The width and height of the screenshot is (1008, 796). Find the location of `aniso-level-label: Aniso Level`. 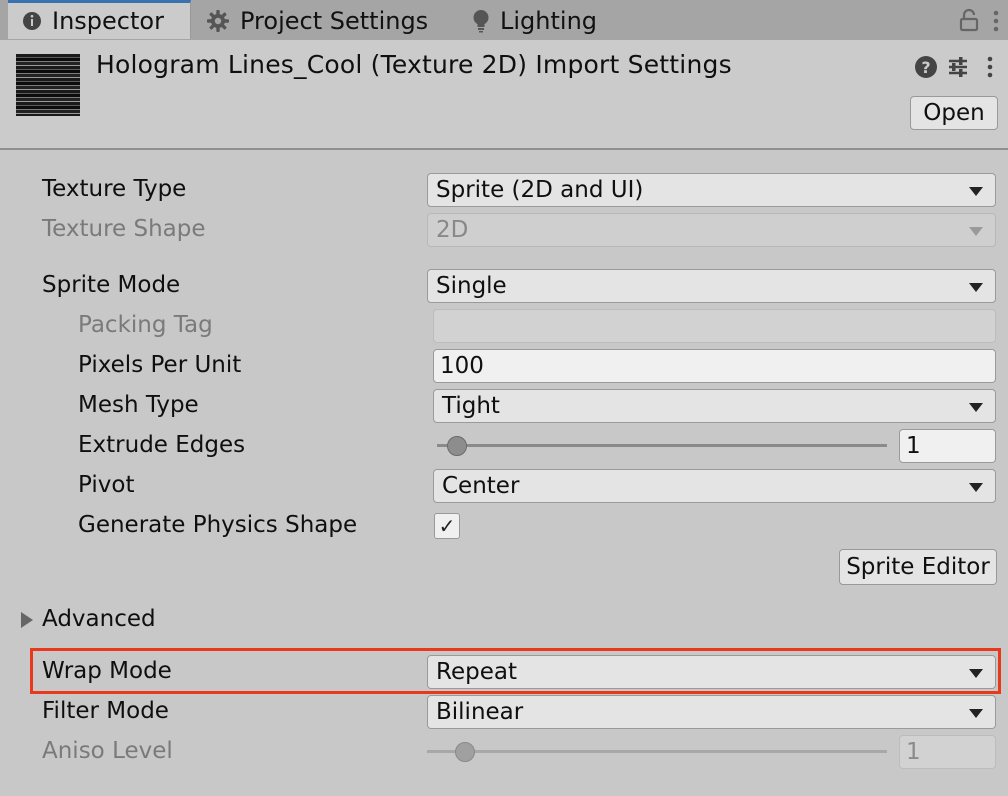

aniso-level-label: Aniso Level is located at coordinates (107, 751).